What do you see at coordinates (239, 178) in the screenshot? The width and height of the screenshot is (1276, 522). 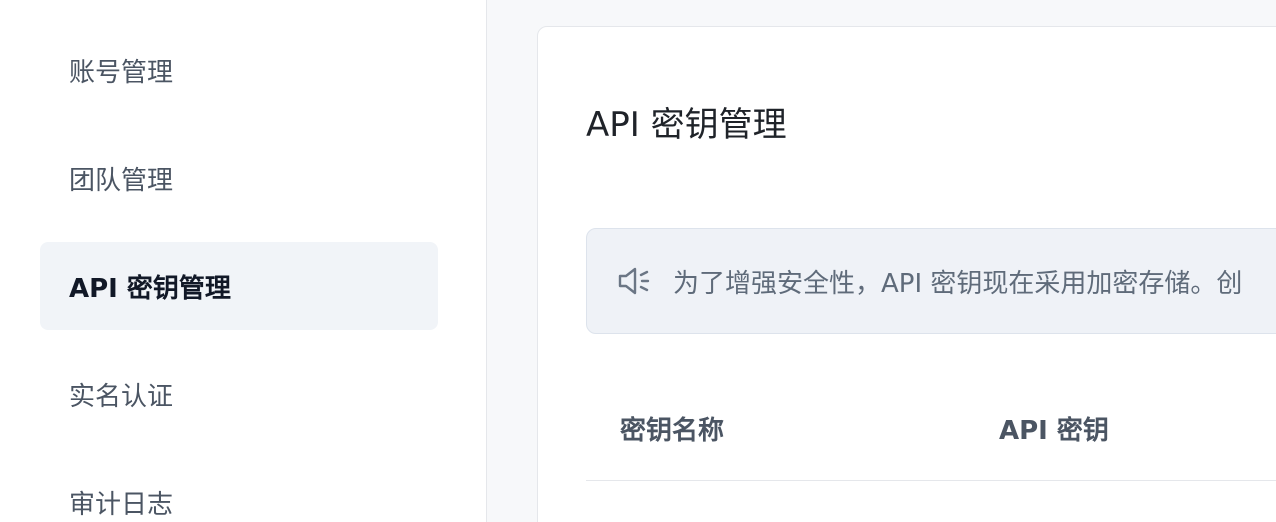 I see `sidebar-item-team: 团队管理` at bounding box center [239, 178].